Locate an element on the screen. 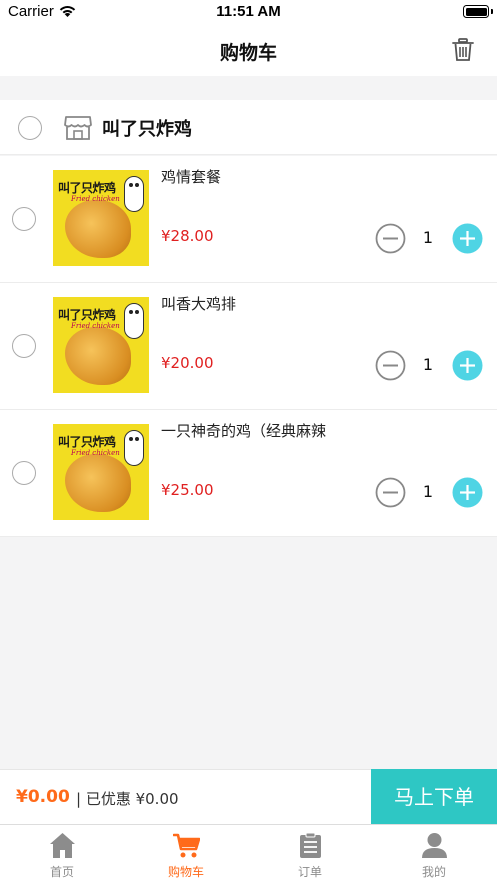  item-name: 叫香大鸡排 is located at coordinates (198, 303).